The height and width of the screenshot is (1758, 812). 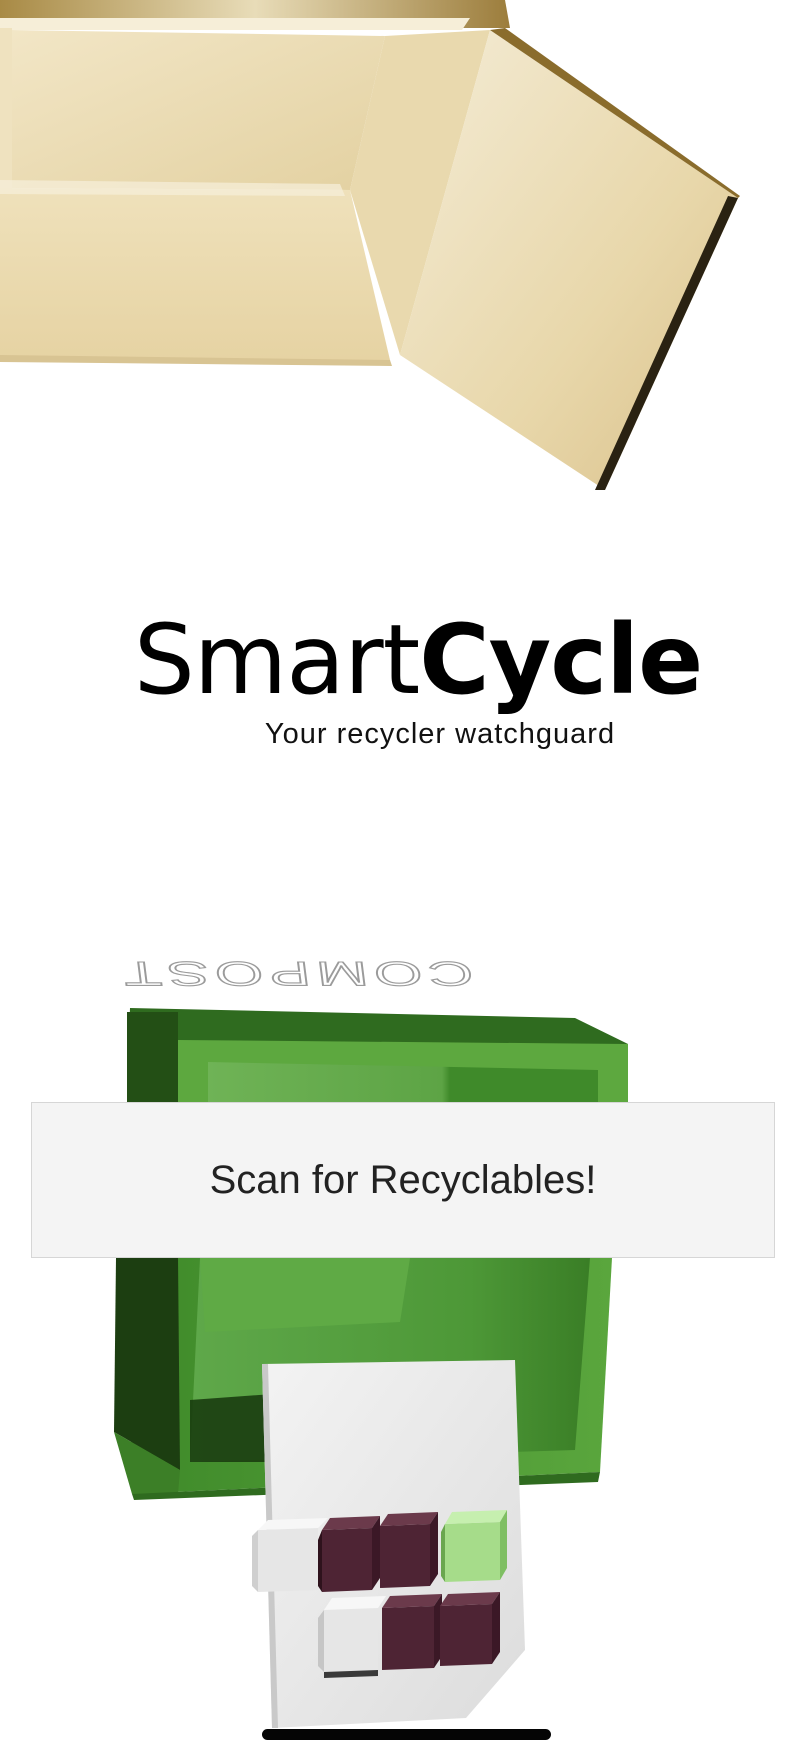 I want to click on home-indicator, so click(x=406, y=1734).